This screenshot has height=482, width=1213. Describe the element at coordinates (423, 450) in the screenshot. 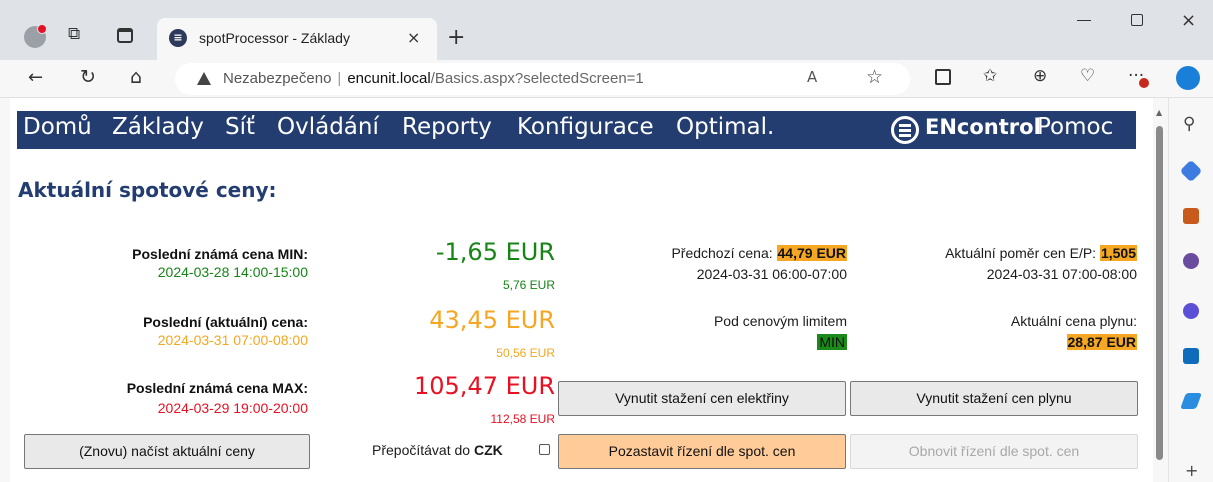

I see `czk-label: Přepočítávat do` at that location.